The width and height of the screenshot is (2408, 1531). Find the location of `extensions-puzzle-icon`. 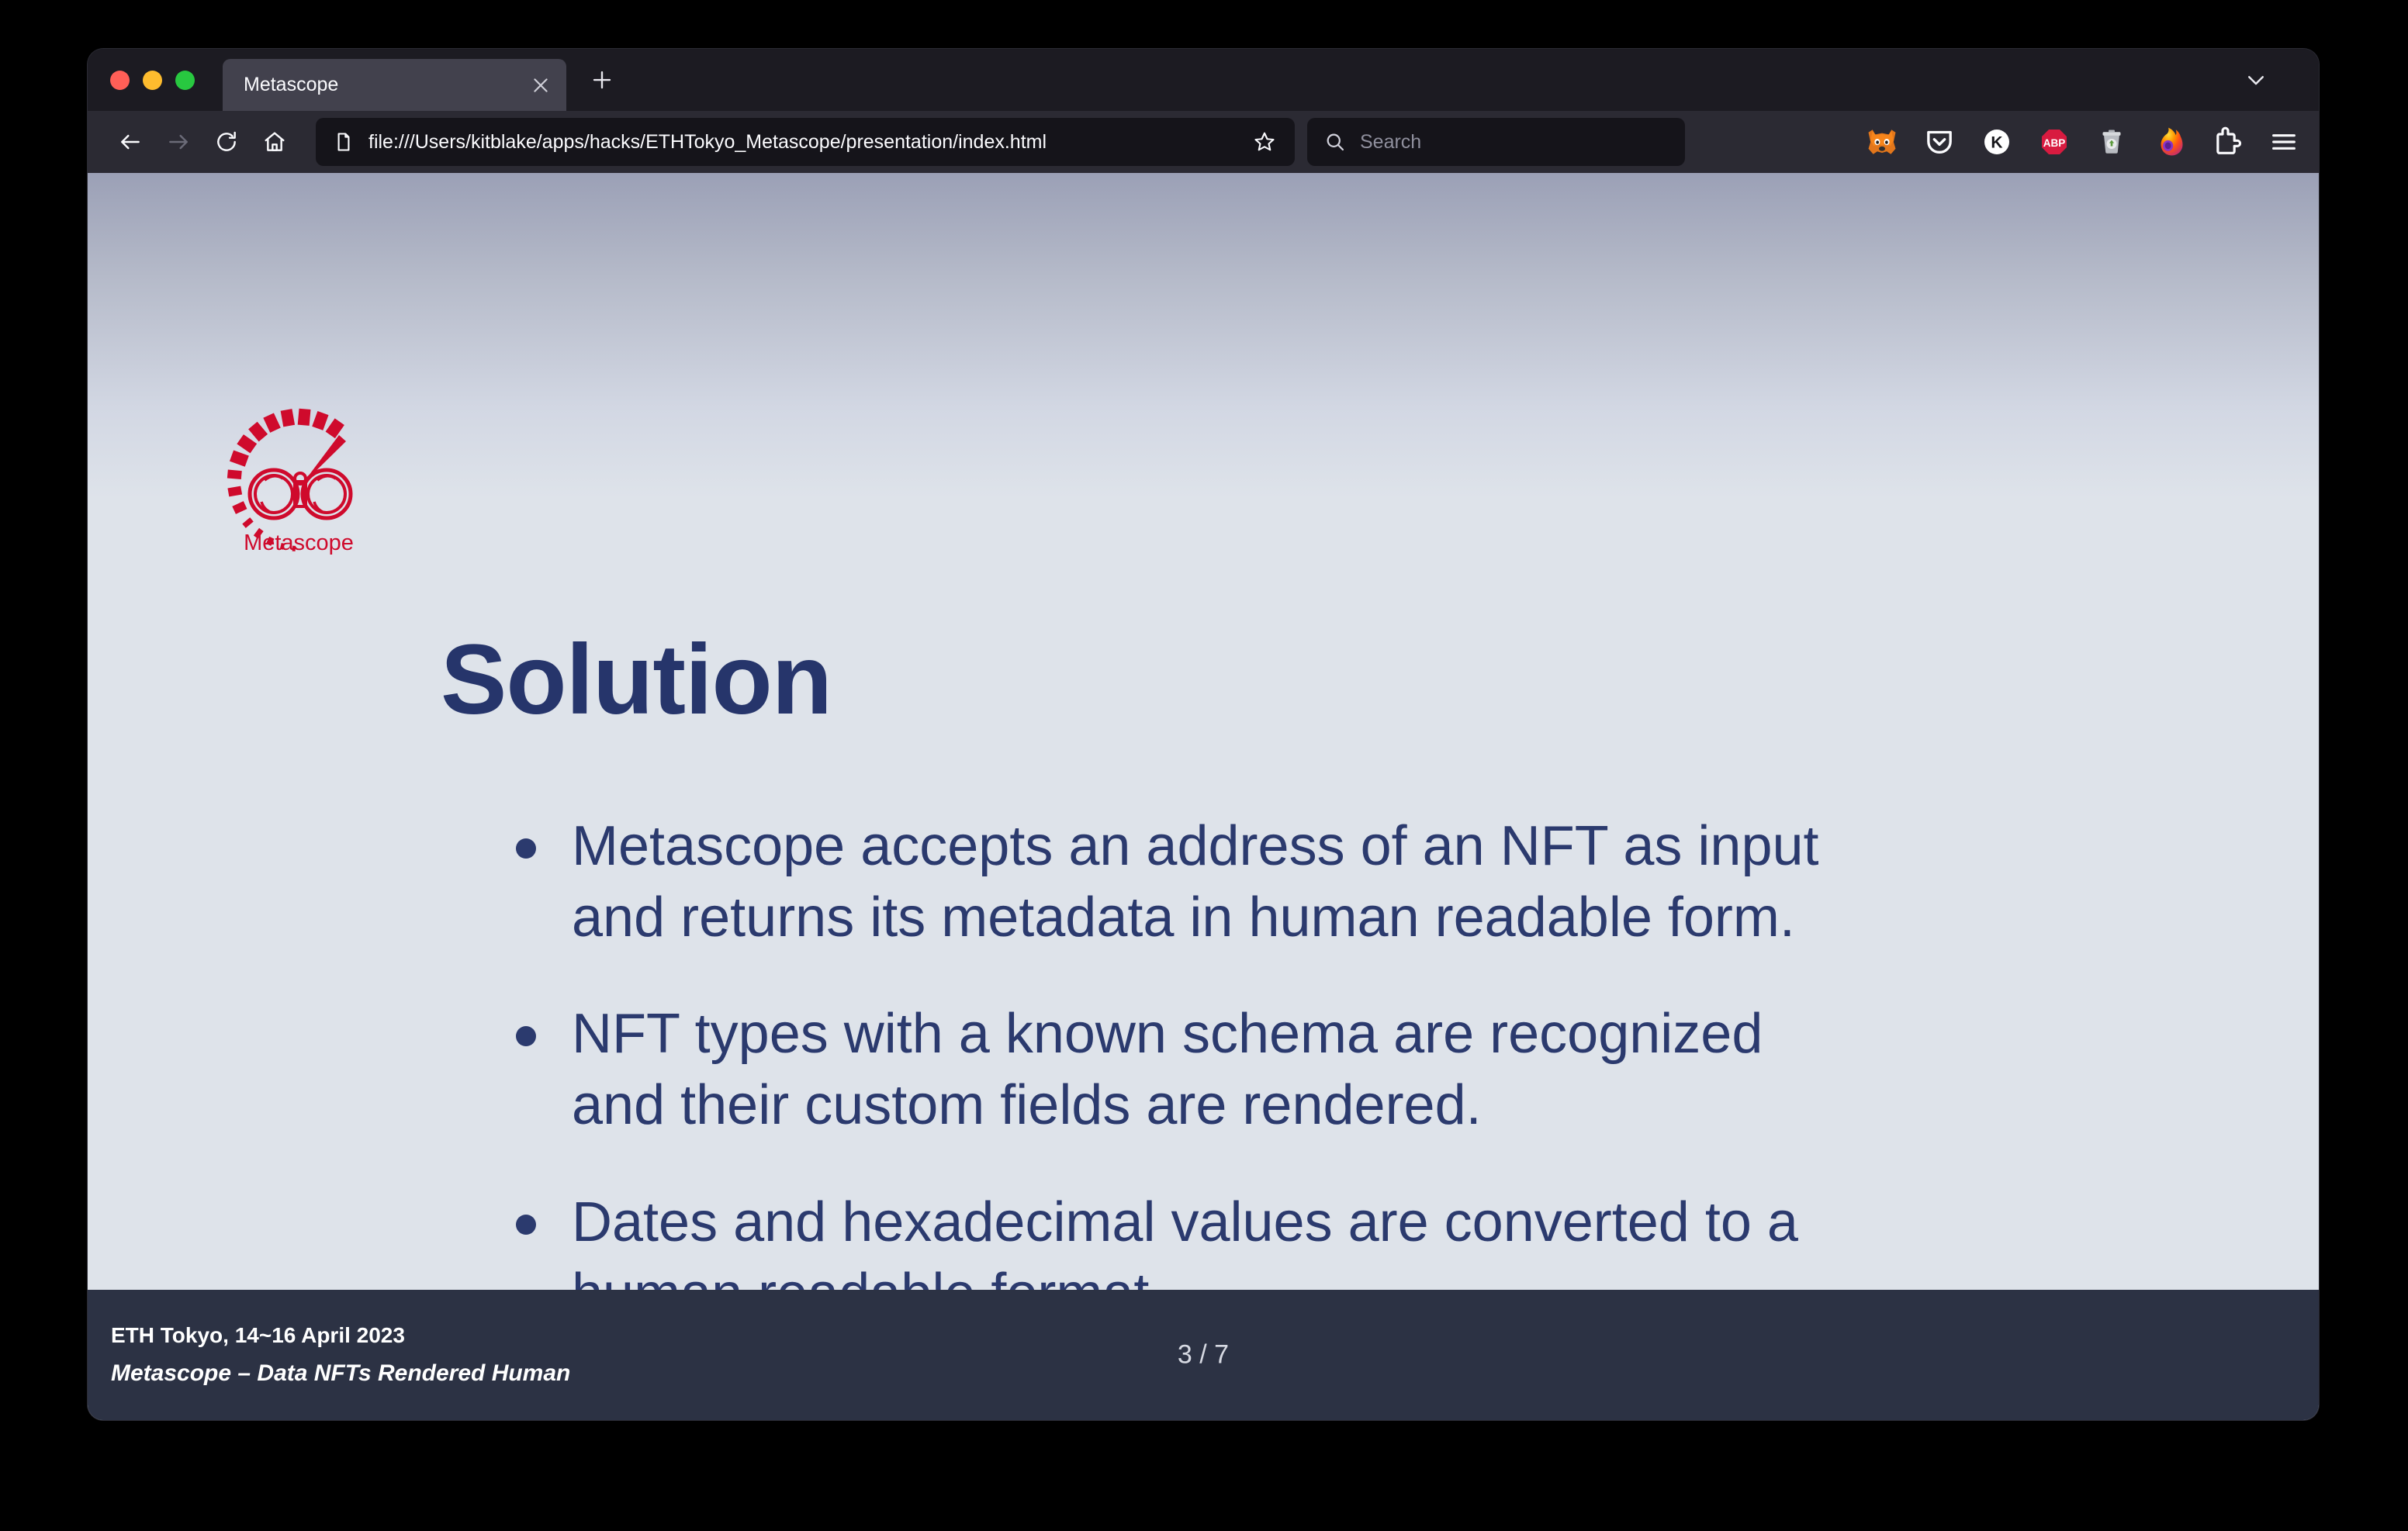

extensions-puzzle-icon is located at coordinates (2226, 142).